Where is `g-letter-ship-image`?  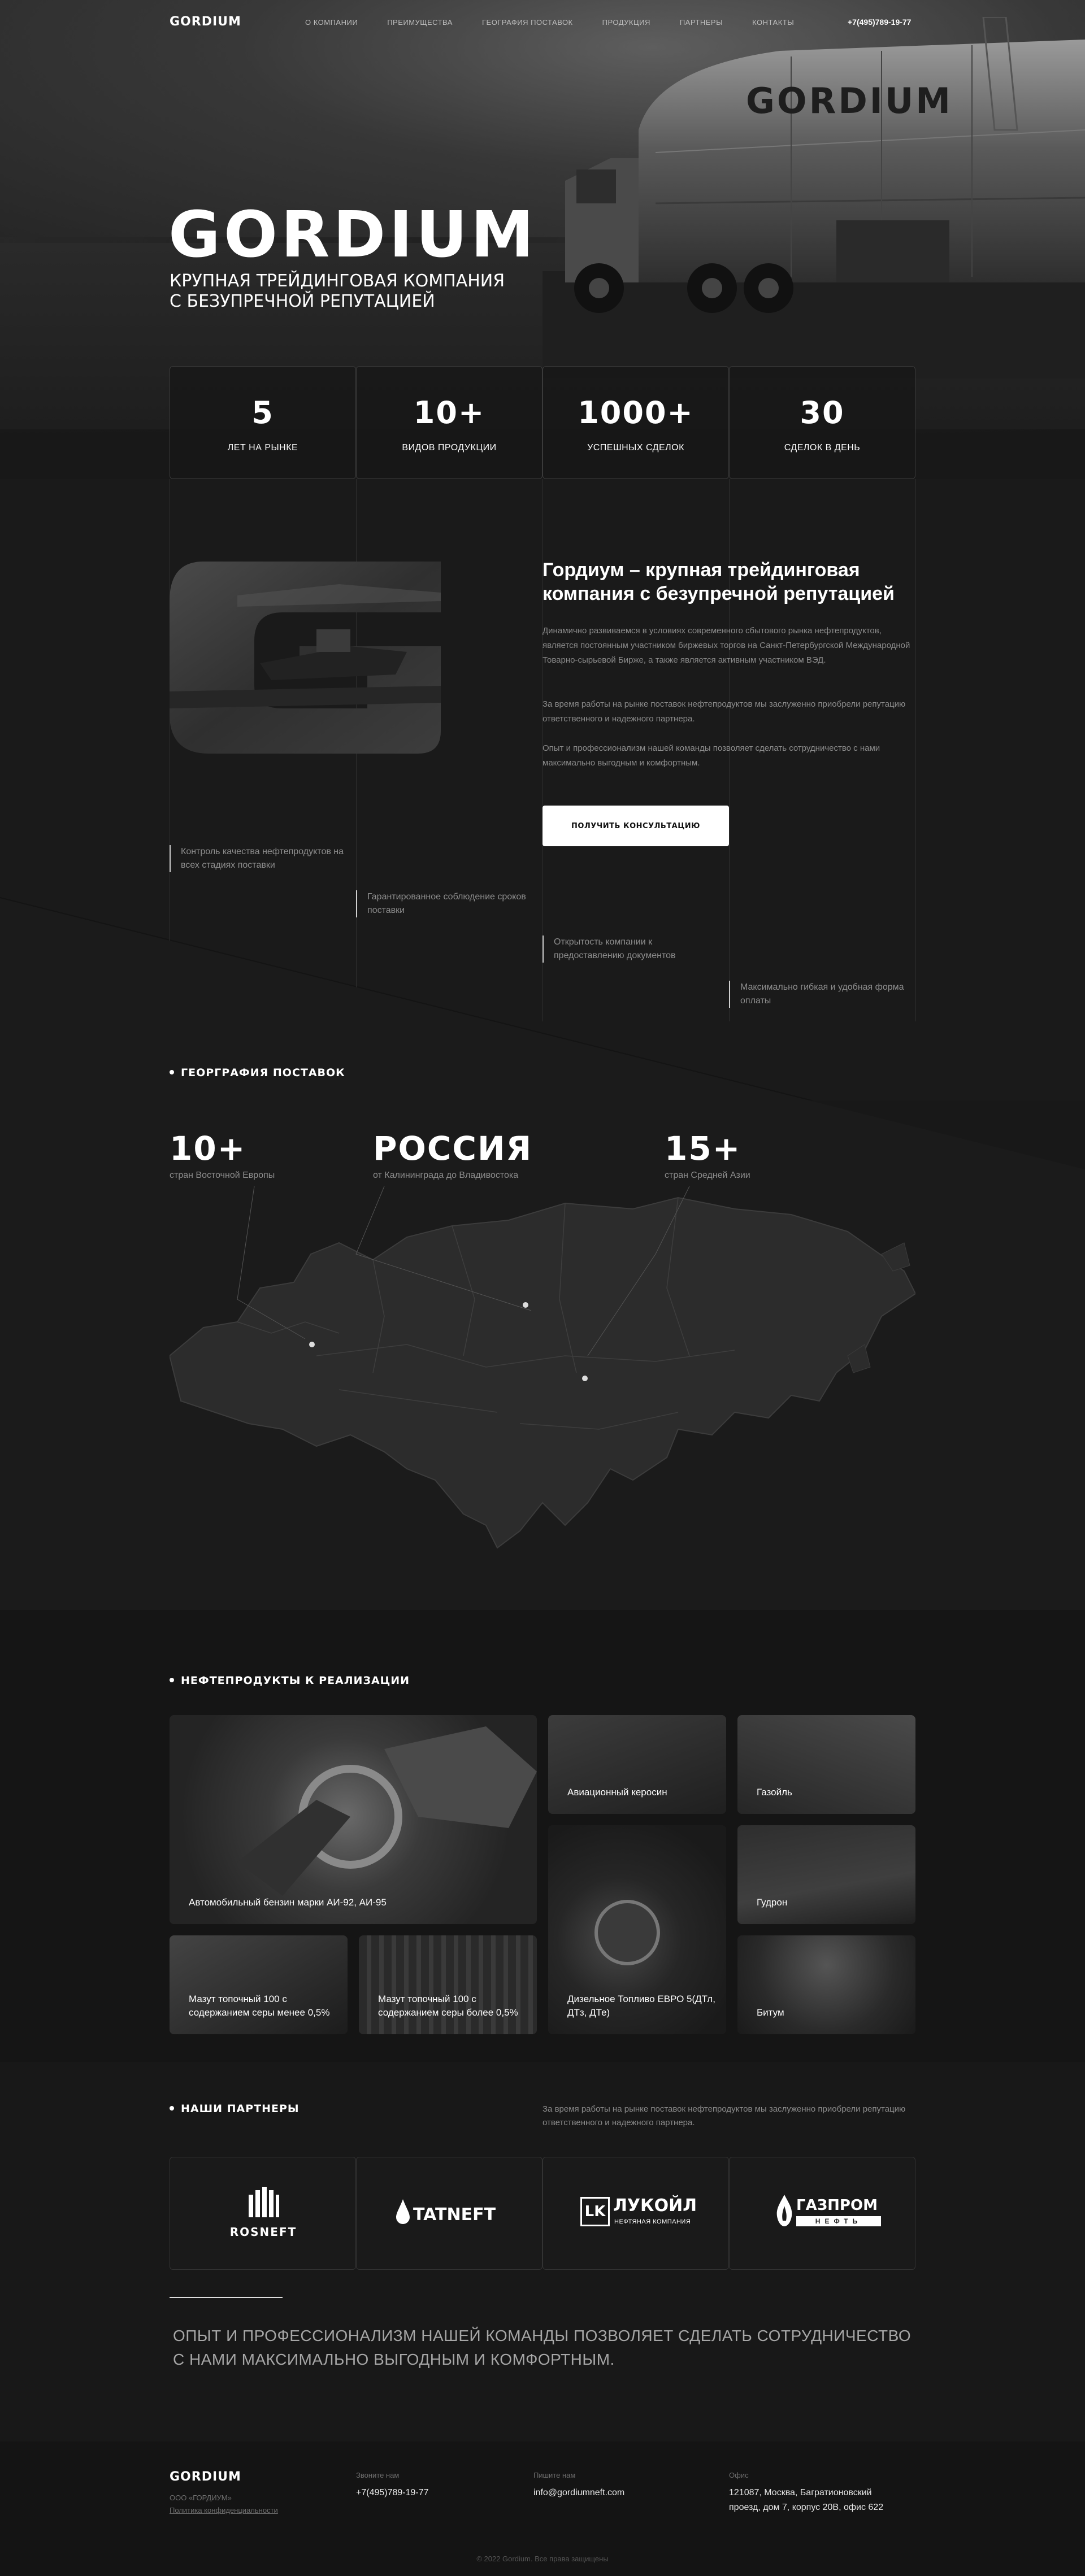 g-letter-ship-image is located at coordinates (305, 658).